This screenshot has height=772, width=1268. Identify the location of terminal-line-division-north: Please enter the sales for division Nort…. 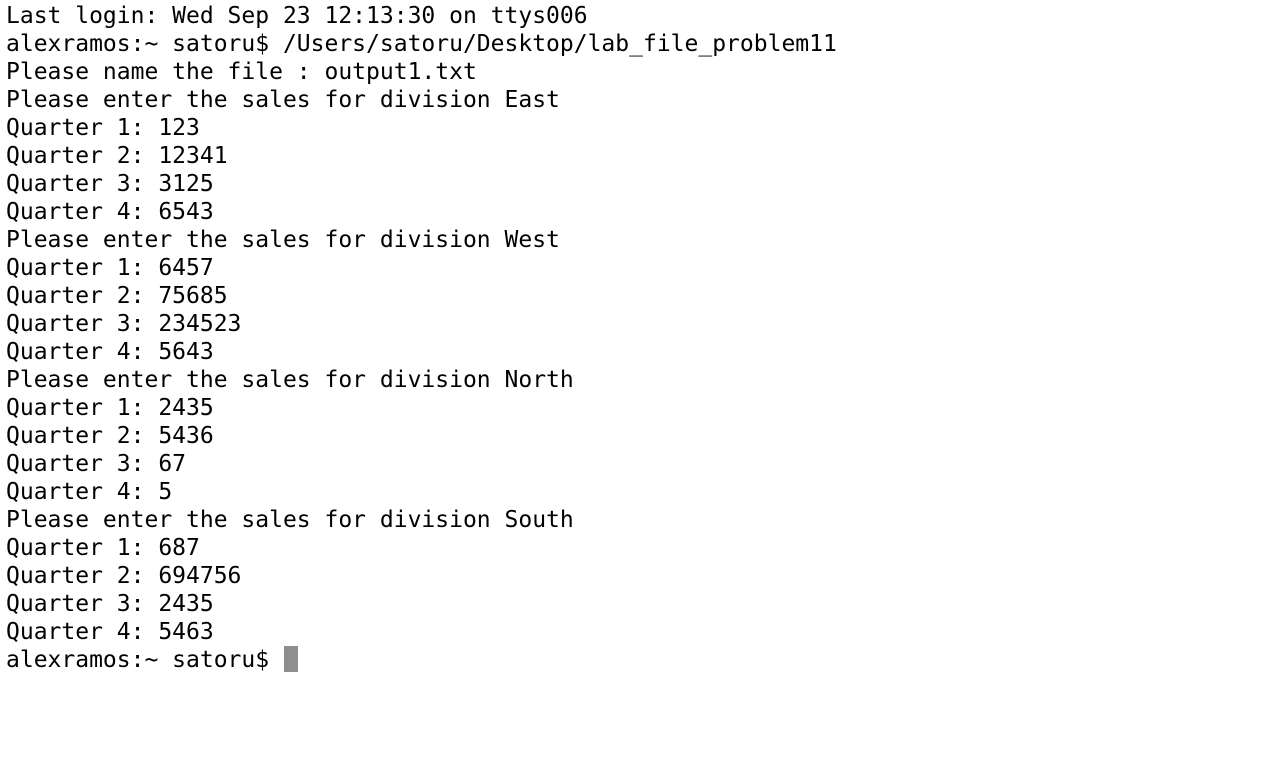
(290, 380).